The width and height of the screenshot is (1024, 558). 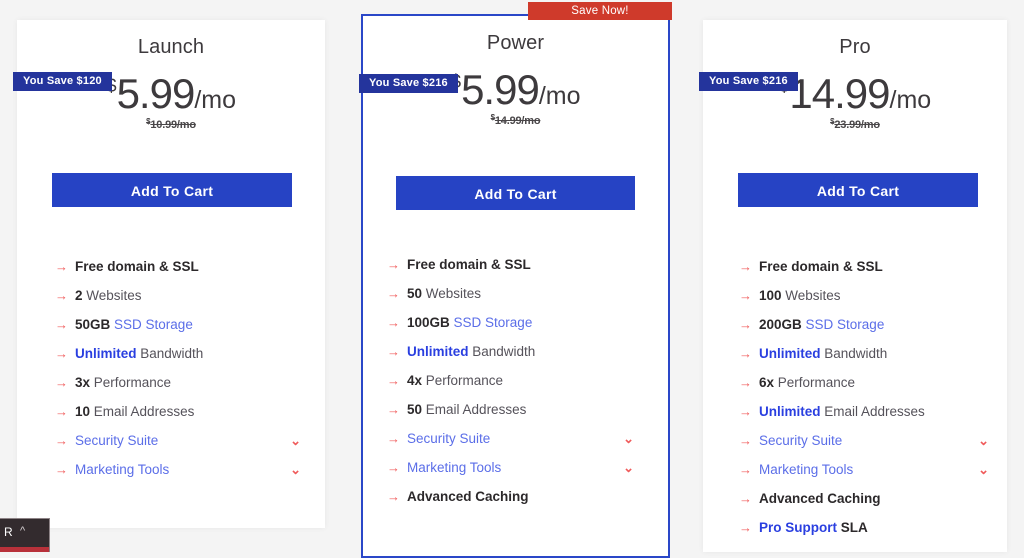 I want to click on save-badge-power: You Save $216, so click(x=408, y=83).